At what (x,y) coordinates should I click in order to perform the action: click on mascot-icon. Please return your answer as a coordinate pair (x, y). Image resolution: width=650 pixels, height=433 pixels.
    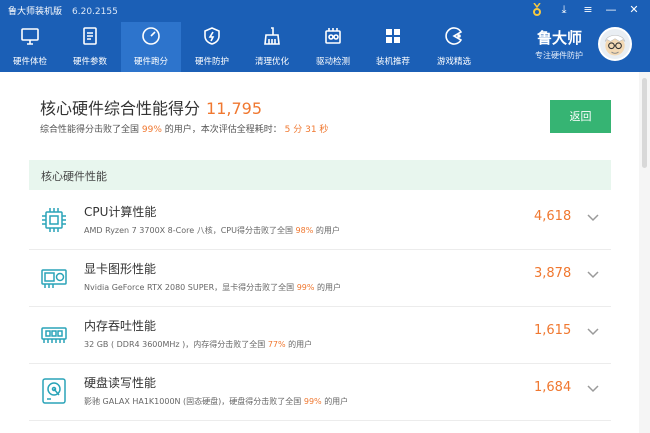
    Looking at the image, I should click on (615, 45).